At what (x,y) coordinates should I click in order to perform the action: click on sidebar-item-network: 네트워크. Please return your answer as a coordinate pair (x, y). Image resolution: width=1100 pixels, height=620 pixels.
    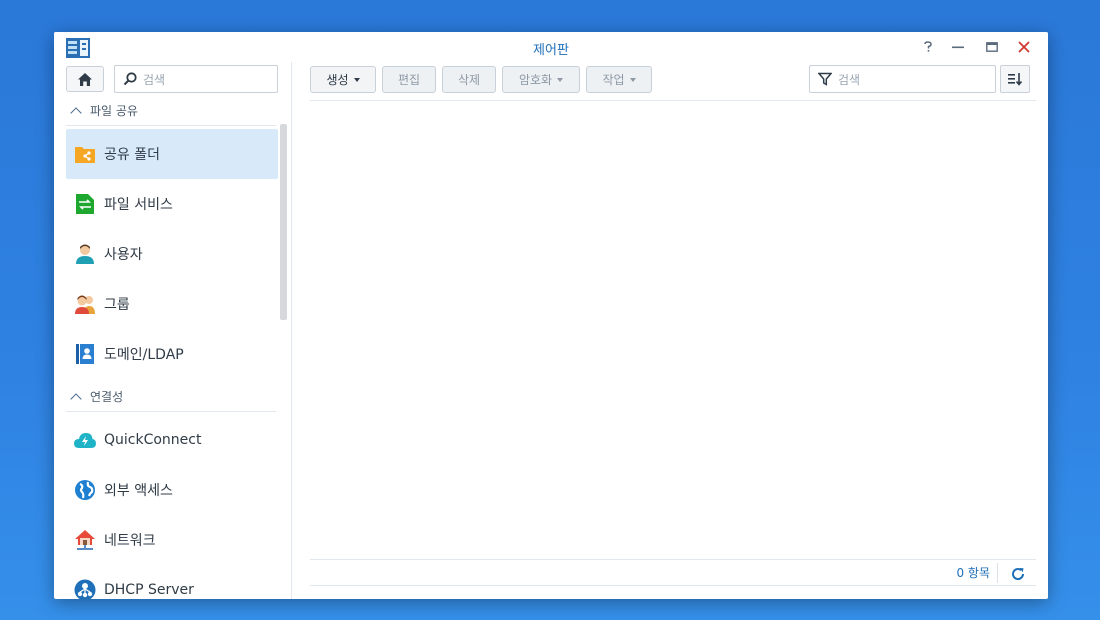
    Looking at the image, I should click on (172, 540).